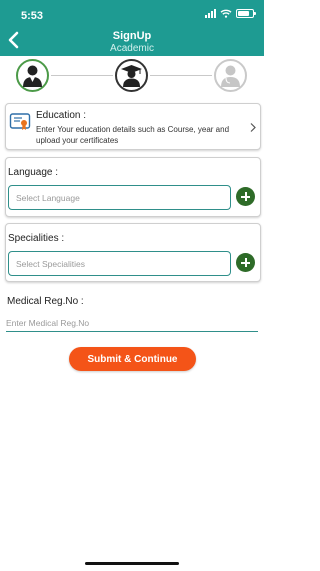  I want to click on home-indicator, so click(132, 563).